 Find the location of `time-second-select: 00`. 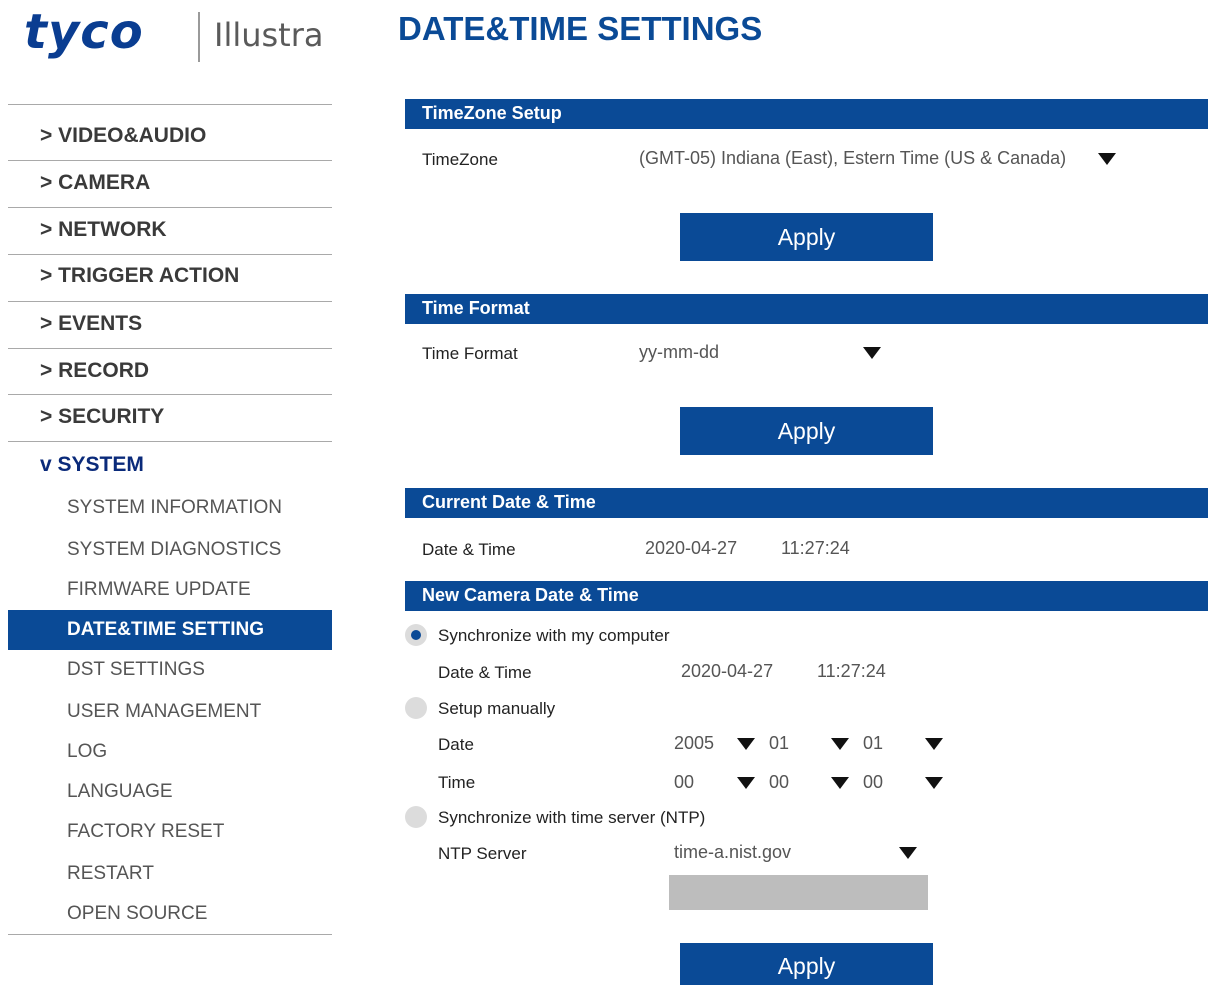

time-second-select: 00 is located at coordinates (873, 782).